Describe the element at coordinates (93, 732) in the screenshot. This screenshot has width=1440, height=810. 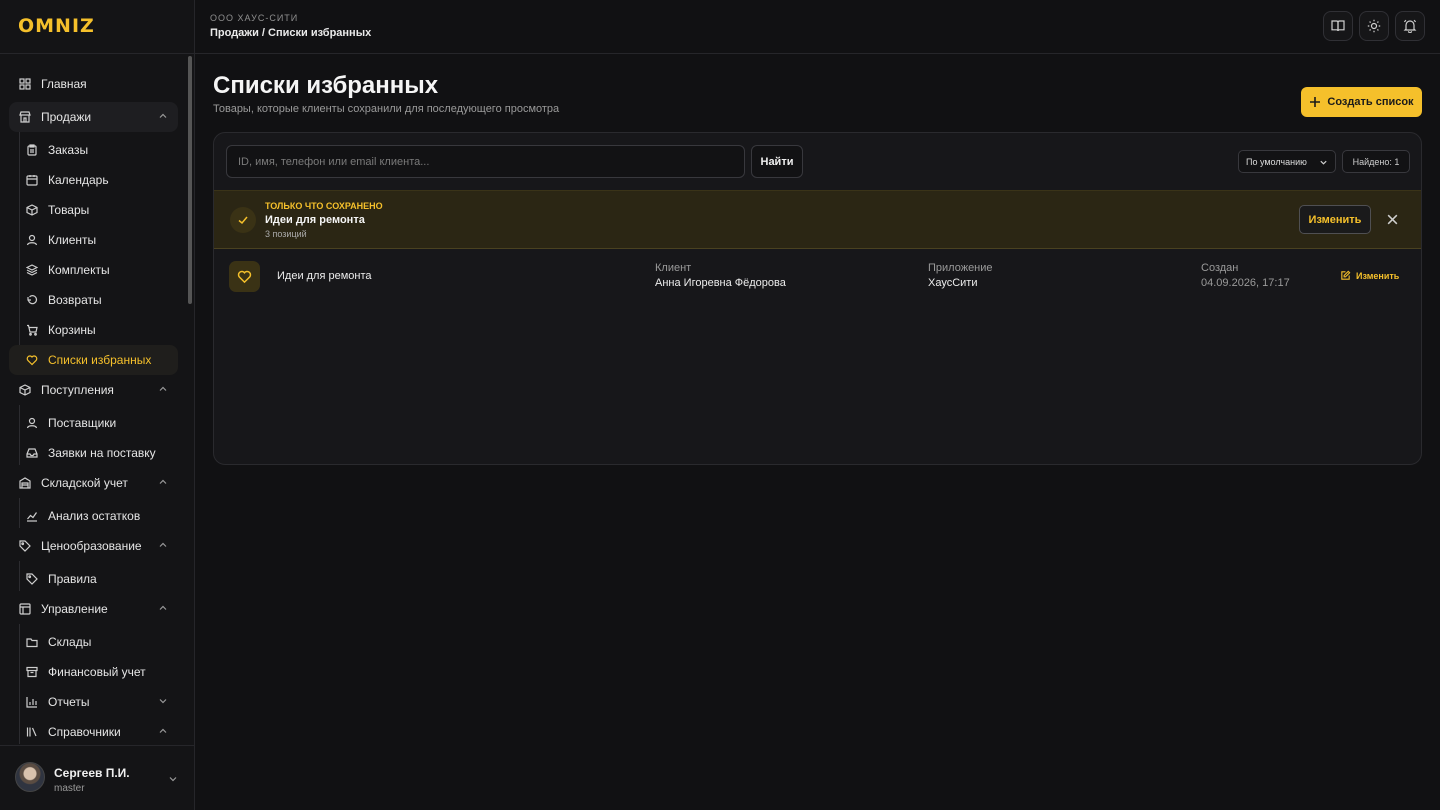
I see `sidebar-item-references: Справочники` at that location.